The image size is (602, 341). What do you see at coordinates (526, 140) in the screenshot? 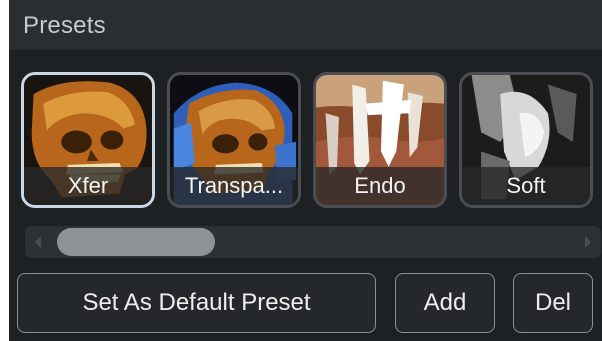
I see `preset-thumb-soft: Soft` at bounding box center [526, 140].